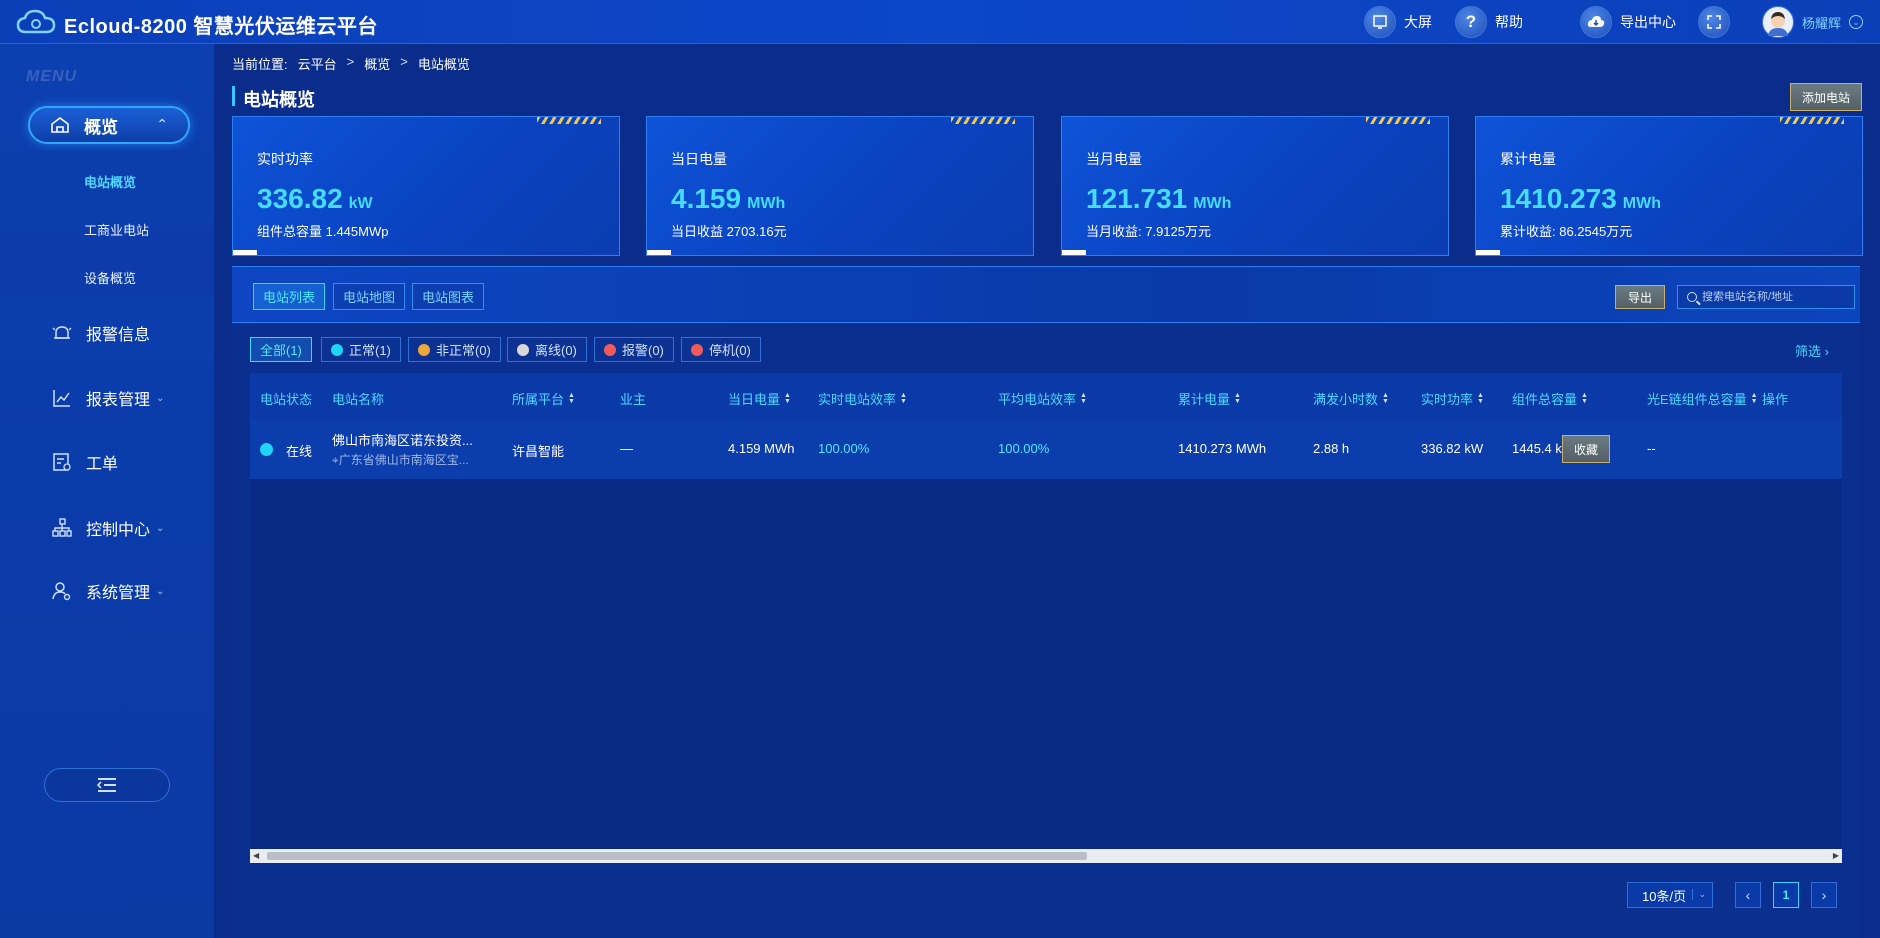  Describe the element at coordinates (299, 451) in the screenshot. I see `cell-status: 在线` at that location.